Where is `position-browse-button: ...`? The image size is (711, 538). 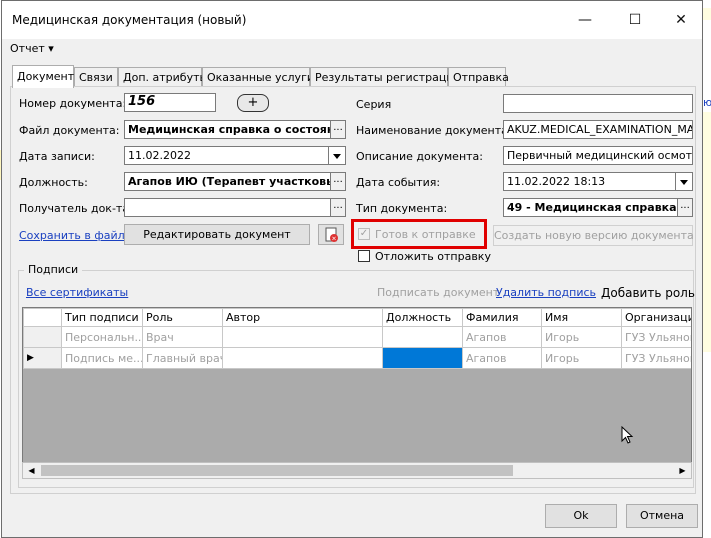
position-browse-button: ... is located at coordinates (338, 181).